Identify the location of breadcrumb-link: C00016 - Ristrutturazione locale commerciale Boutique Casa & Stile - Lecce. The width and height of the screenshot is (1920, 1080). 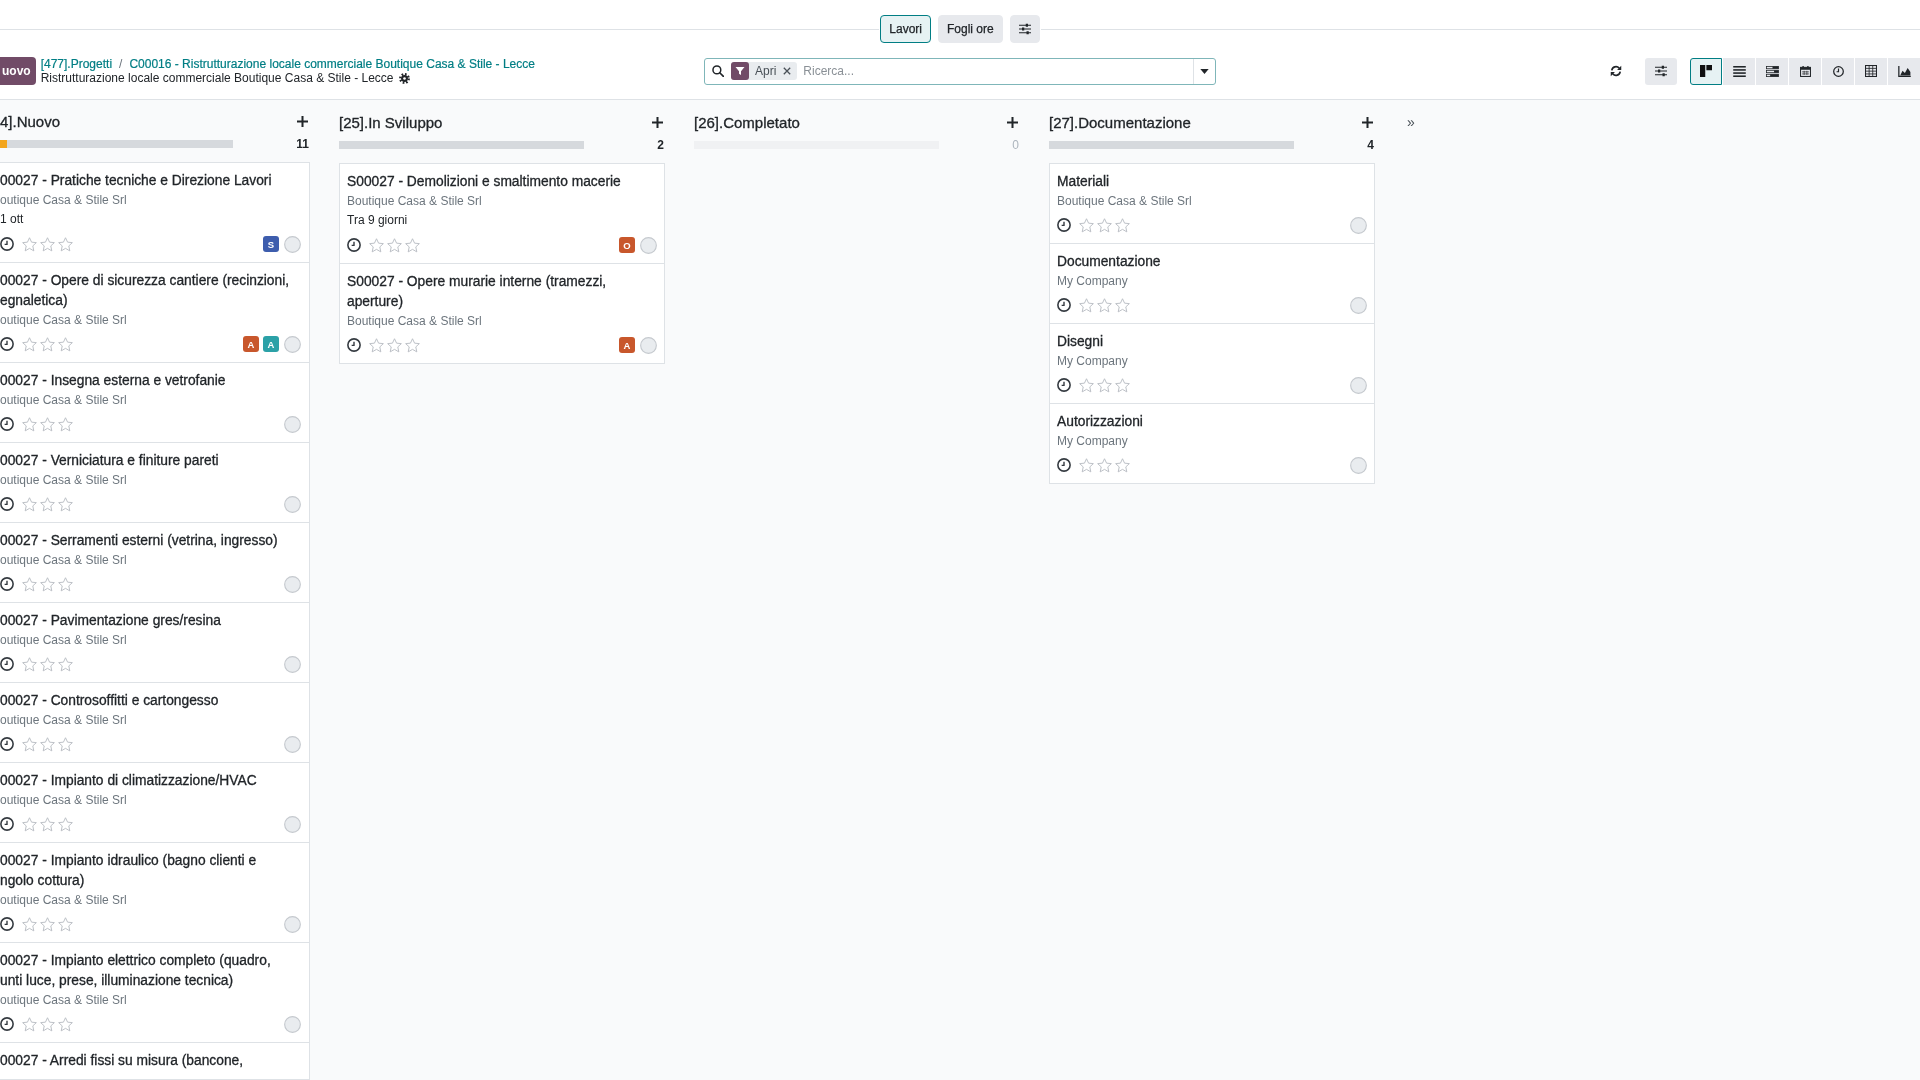
(332, 64).